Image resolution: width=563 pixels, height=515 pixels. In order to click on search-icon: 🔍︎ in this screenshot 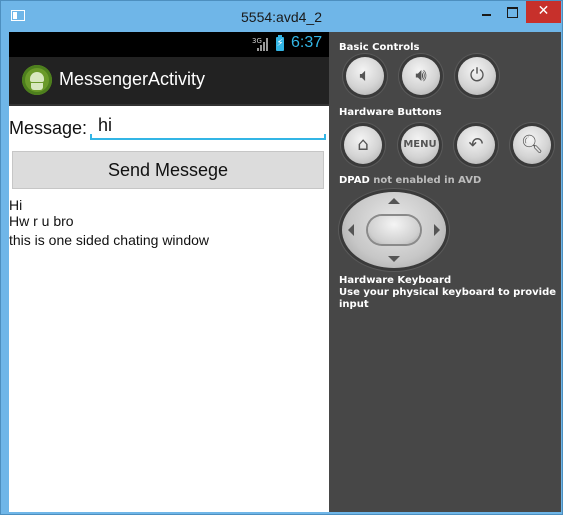, I will do `click(532, 144)`.